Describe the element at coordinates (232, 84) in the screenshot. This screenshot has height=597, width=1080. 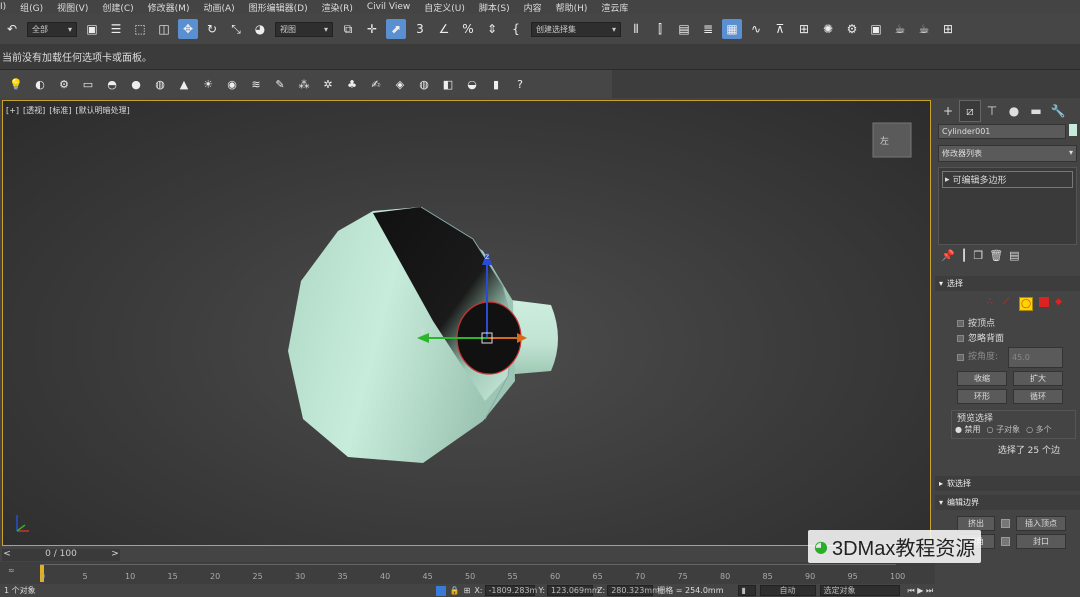
I see `omni-icon: ◉` at that location.